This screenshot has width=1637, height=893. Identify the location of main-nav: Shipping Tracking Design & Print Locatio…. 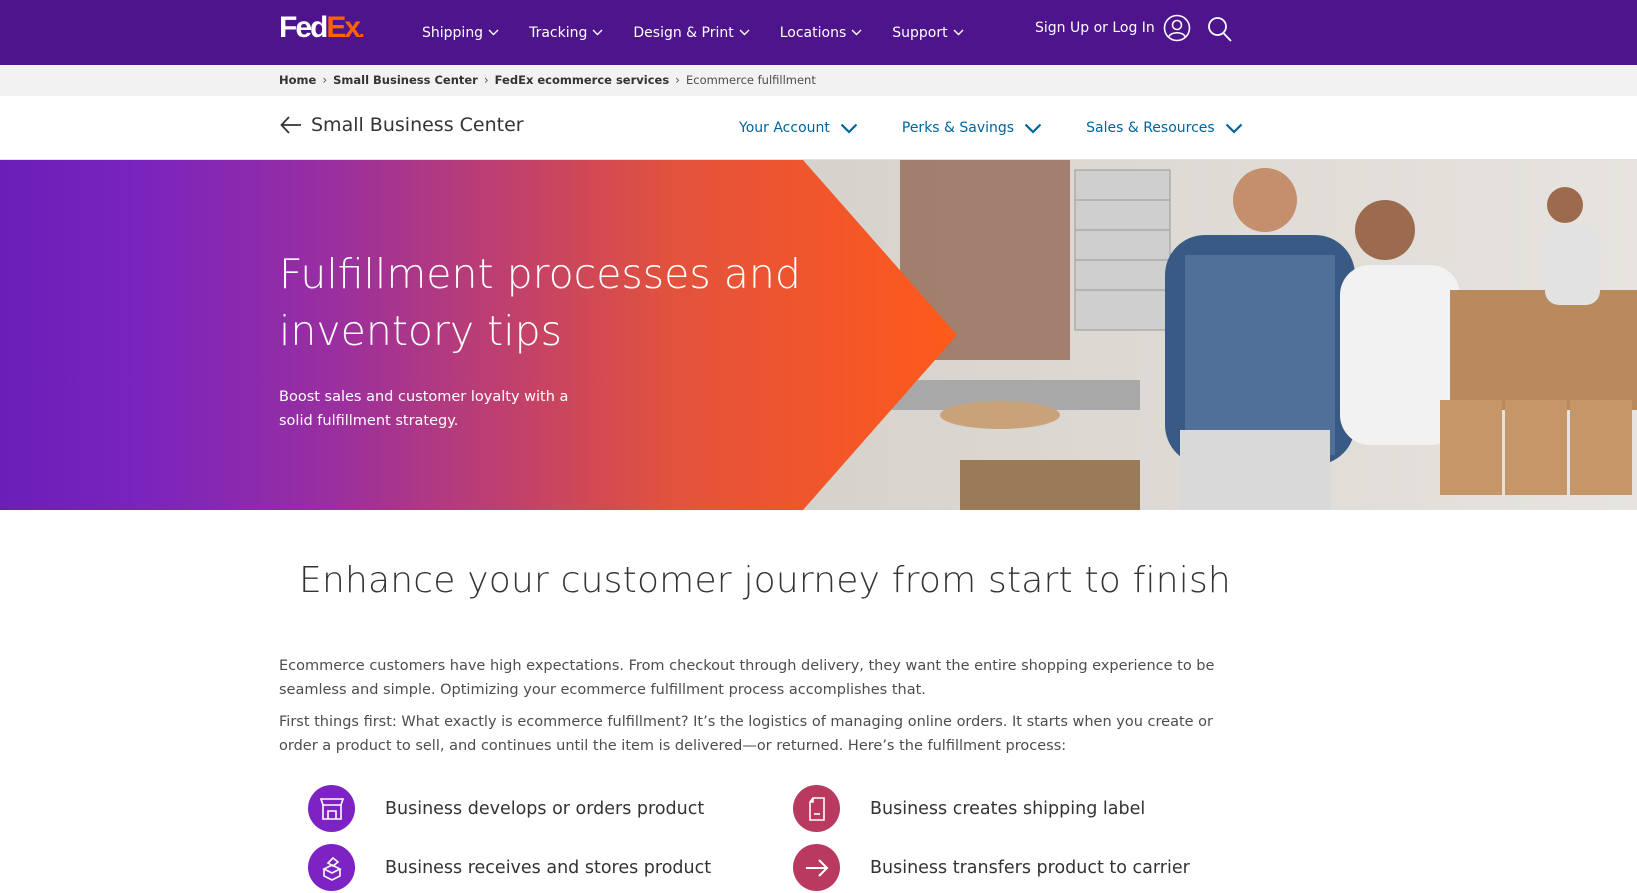
(708, 32).